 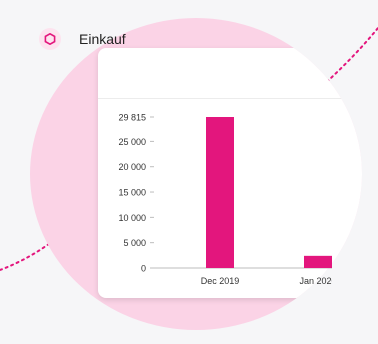 I want to click on x-tick-label: Dec 2019, so click(x=220, y=281).